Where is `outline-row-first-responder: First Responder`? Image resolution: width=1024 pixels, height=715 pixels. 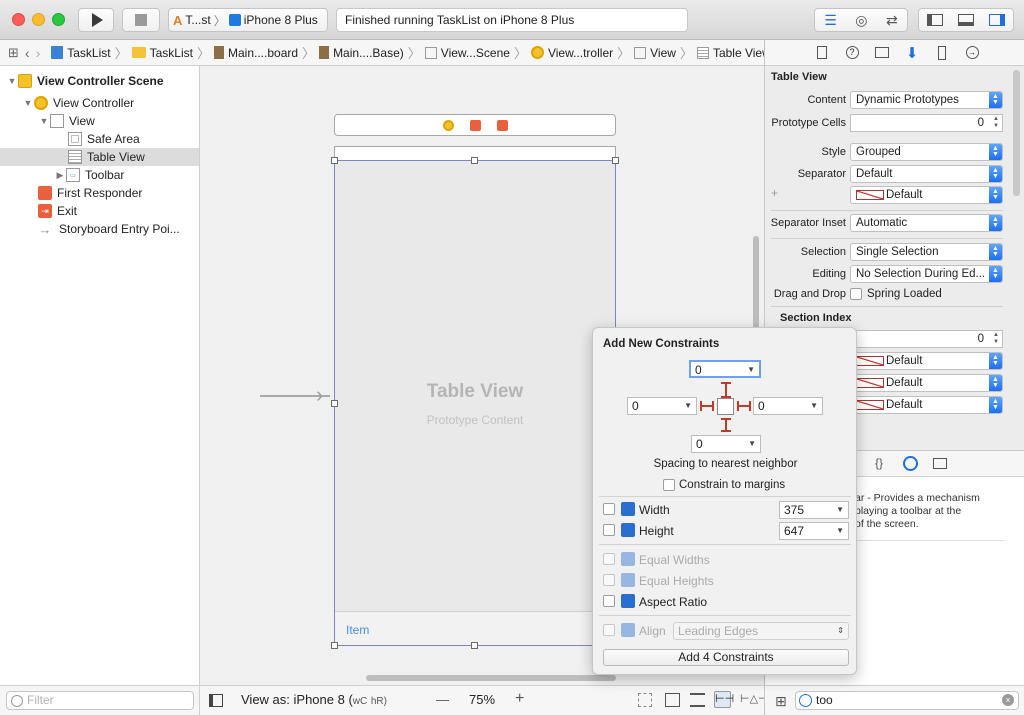 outline-row-first-responder: First Responder is located at coordinates (99, 193).